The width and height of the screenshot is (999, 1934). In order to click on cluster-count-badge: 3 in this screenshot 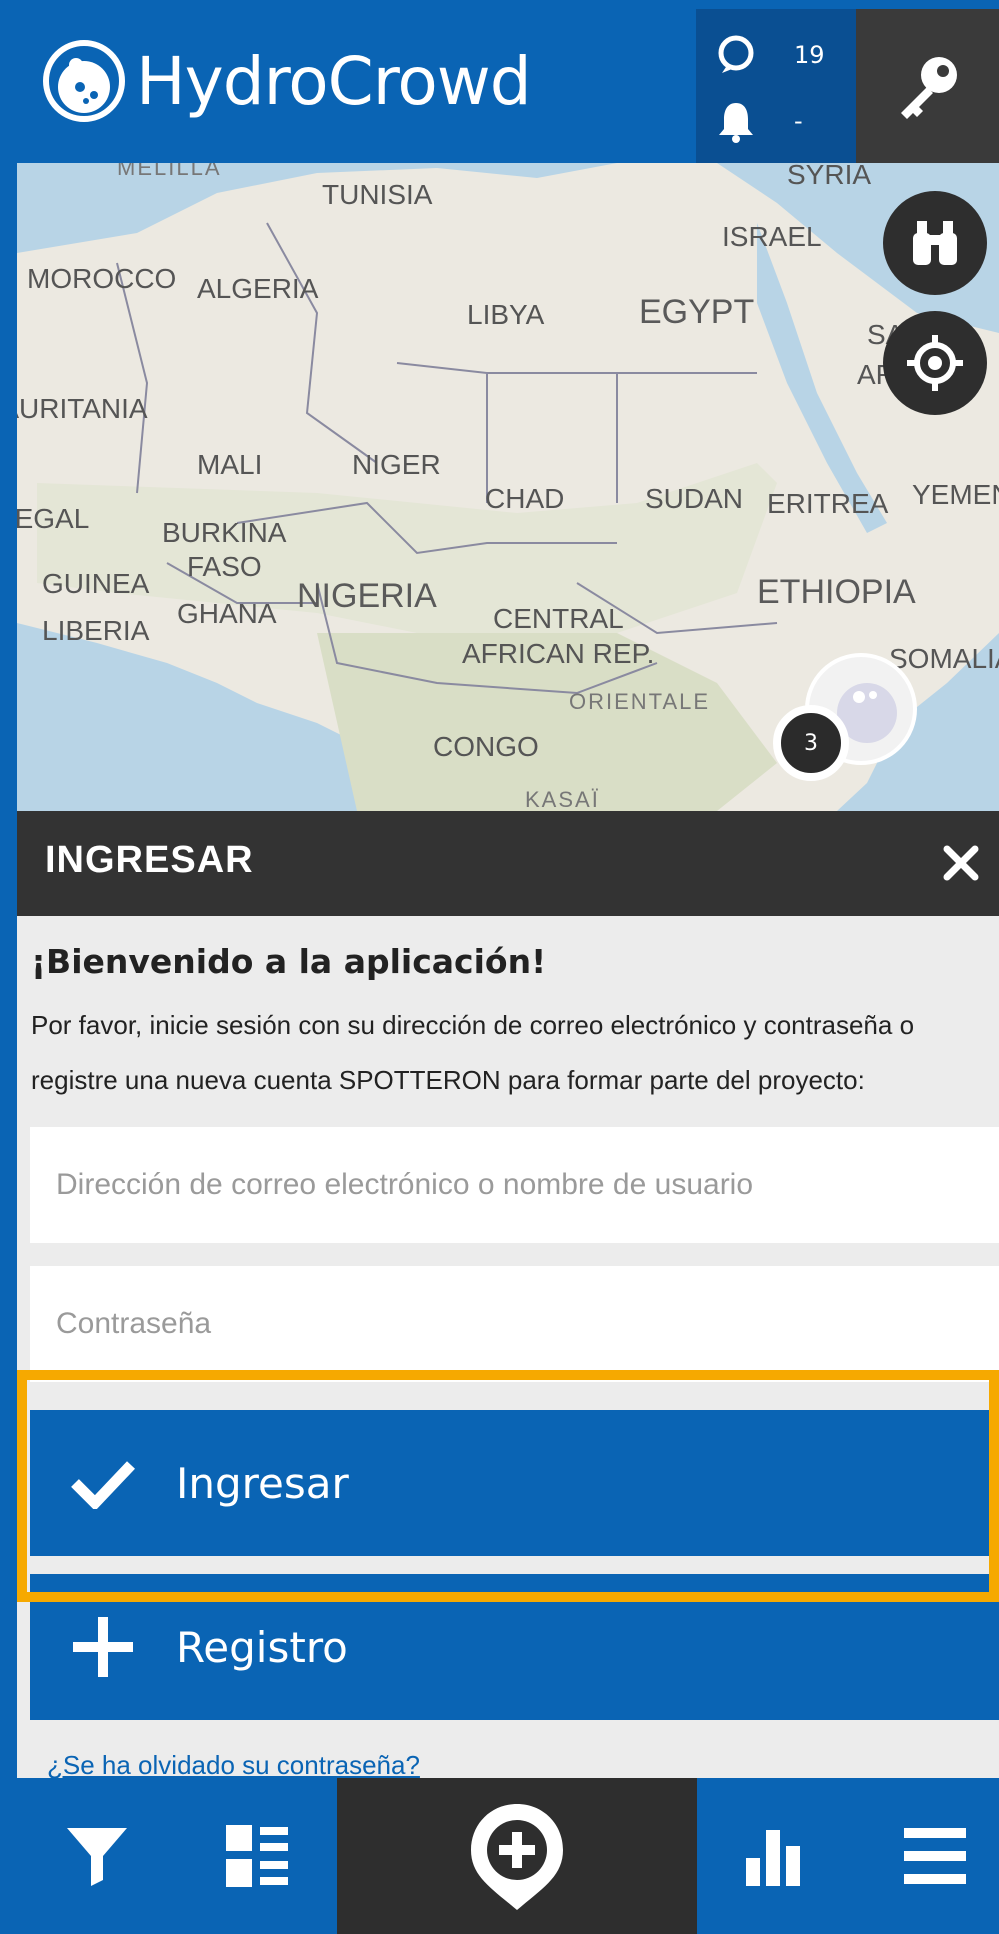, I will do `click(811, 743)`.